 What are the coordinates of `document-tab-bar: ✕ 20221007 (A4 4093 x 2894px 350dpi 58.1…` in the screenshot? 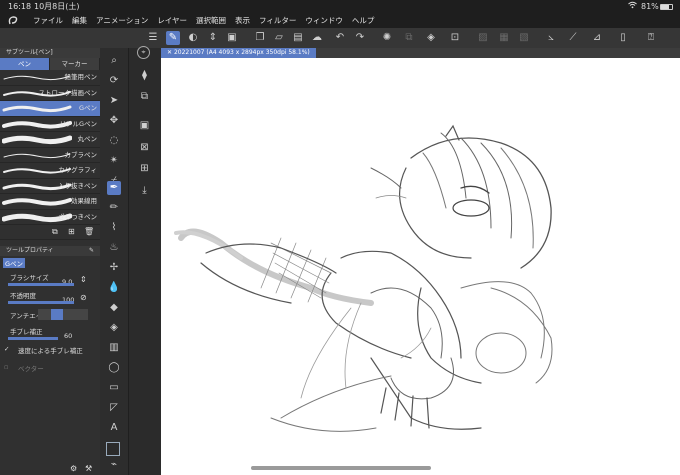 It's located at (420, 53).